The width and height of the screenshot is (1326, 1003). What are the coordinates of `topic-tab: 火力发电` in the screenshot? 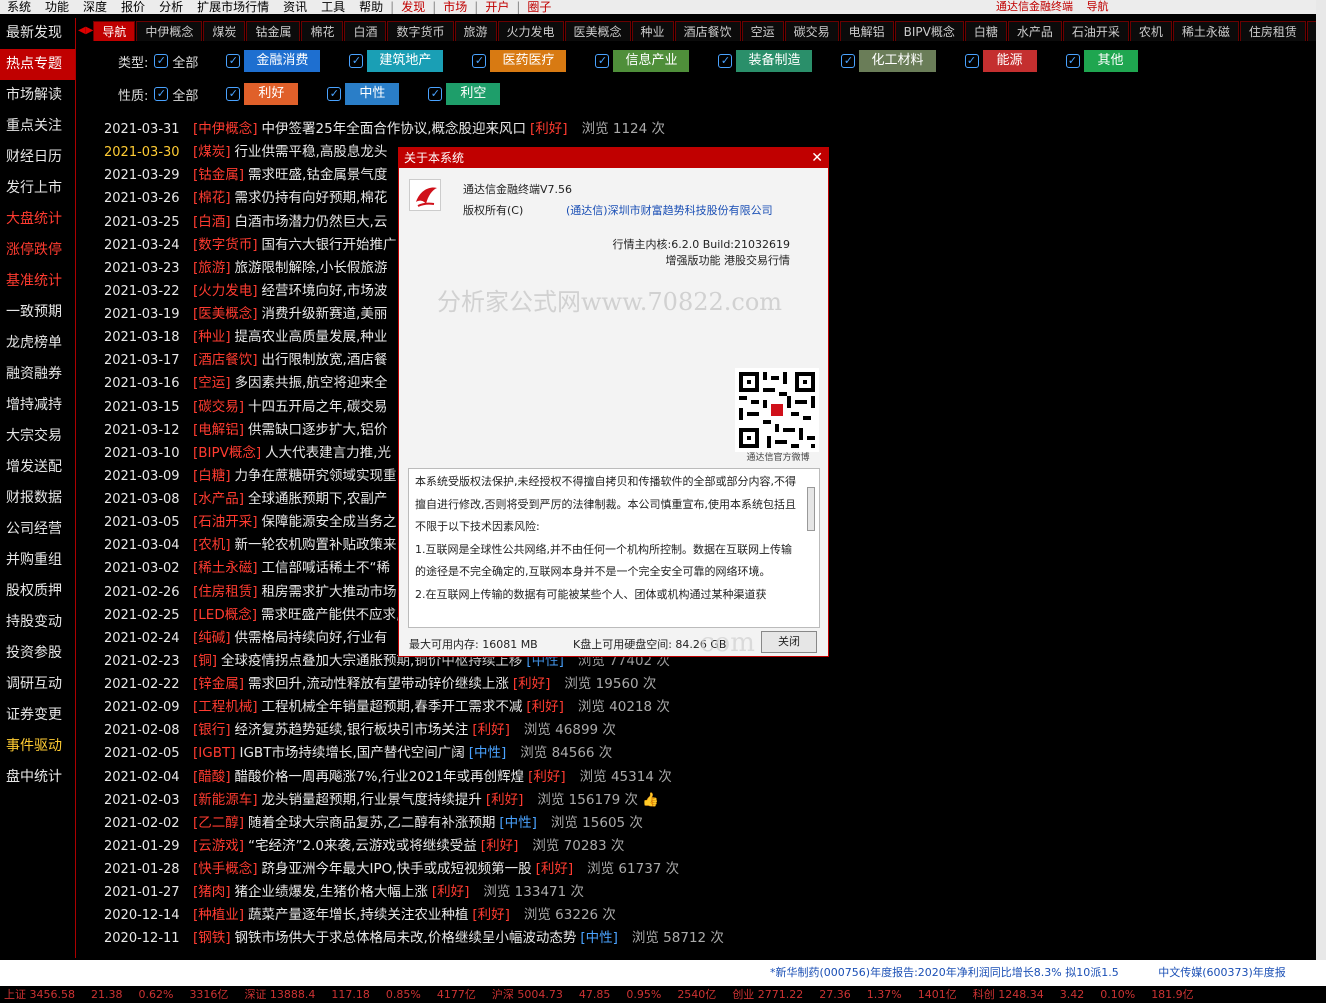 It's located at (530, 31).